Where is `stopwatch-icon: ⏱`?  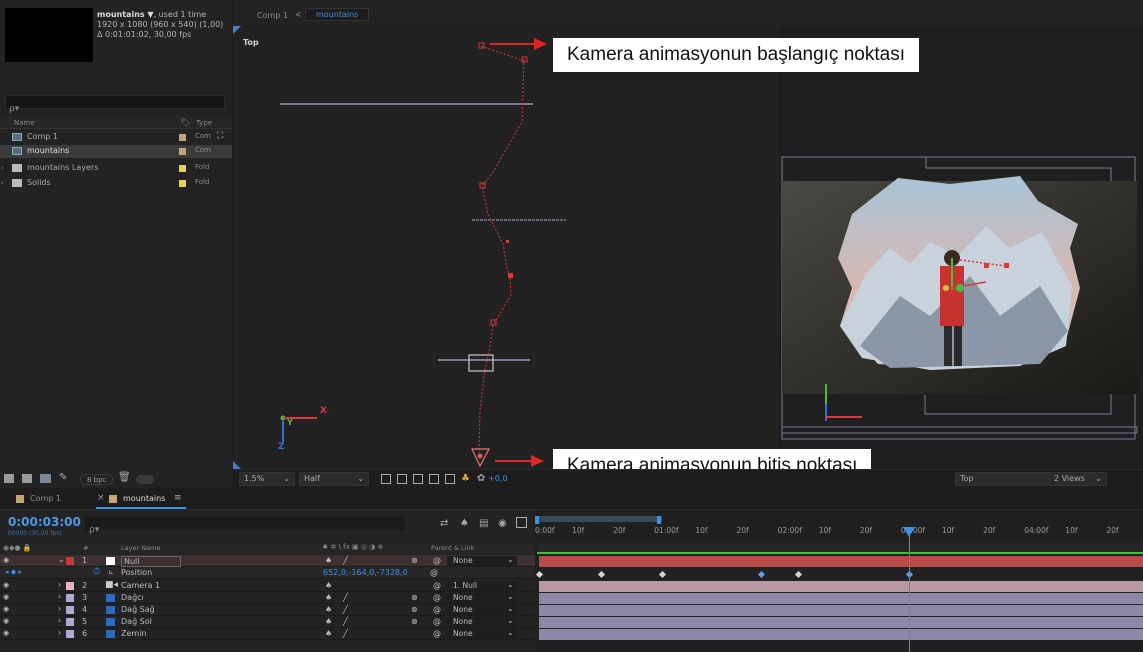
stopwatch-icon: ⏱ is located at coordinates (96, 572).